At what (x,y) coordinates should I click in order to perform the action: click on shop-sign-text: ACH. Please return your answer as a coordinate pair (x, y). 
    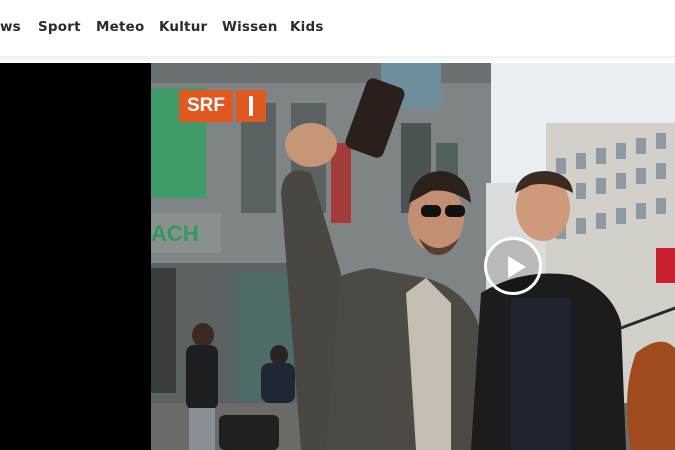
    Looking at the image, I should click on (175, 233).